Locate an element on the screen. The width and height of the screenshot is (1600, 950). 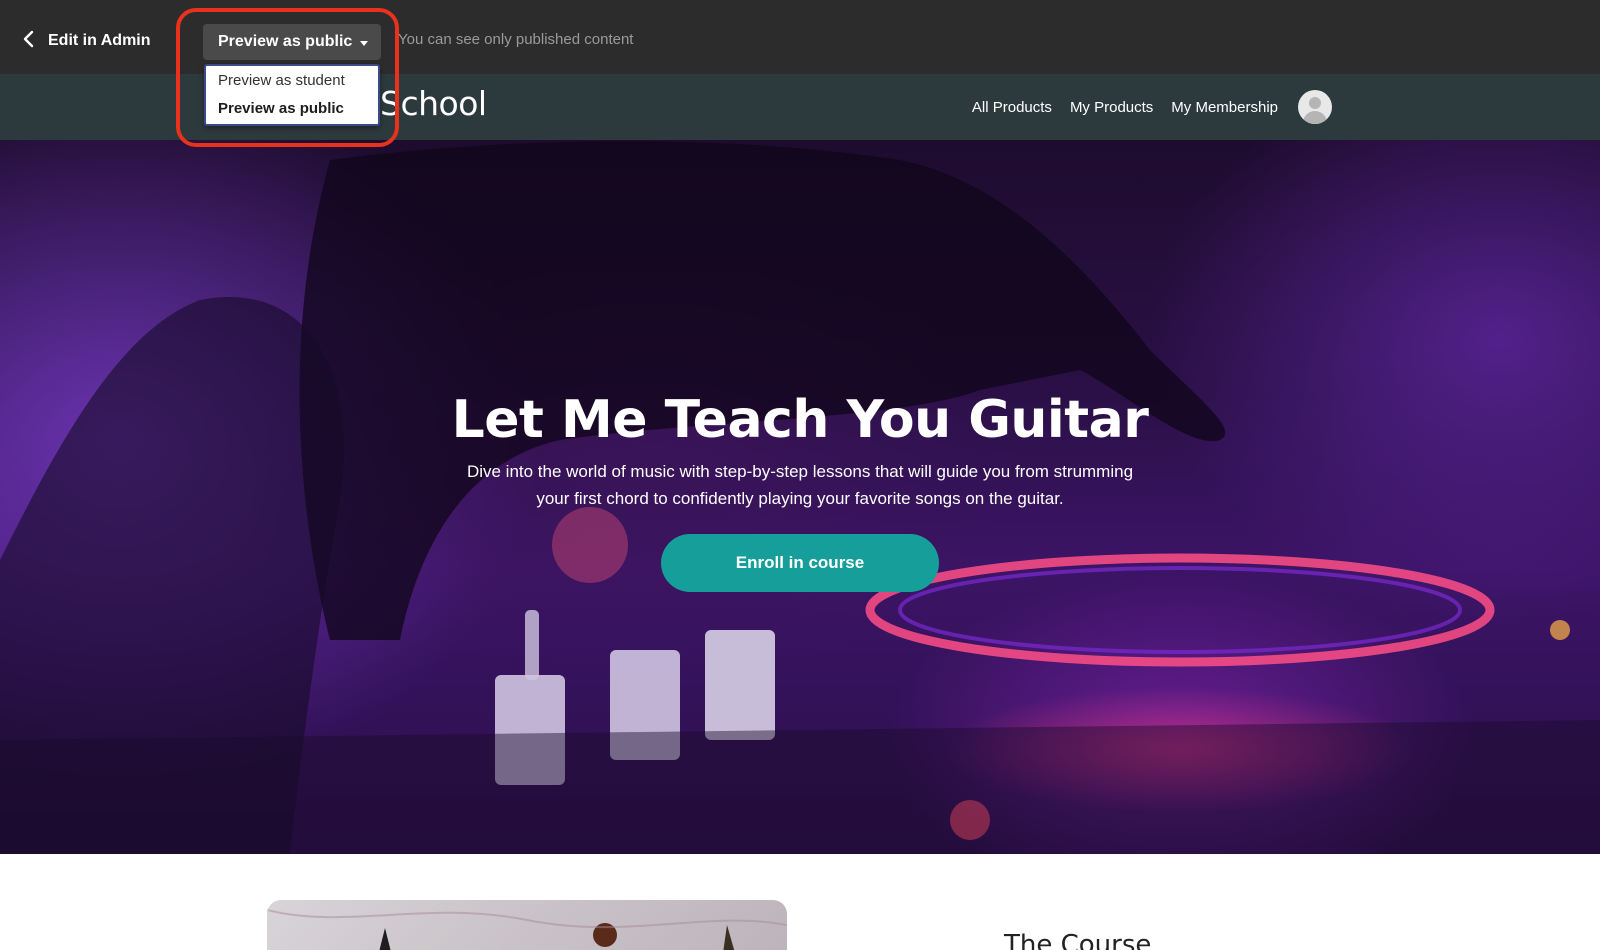
hero-title: Let Me Teach You Guitar is located at coordinates (800, 420).